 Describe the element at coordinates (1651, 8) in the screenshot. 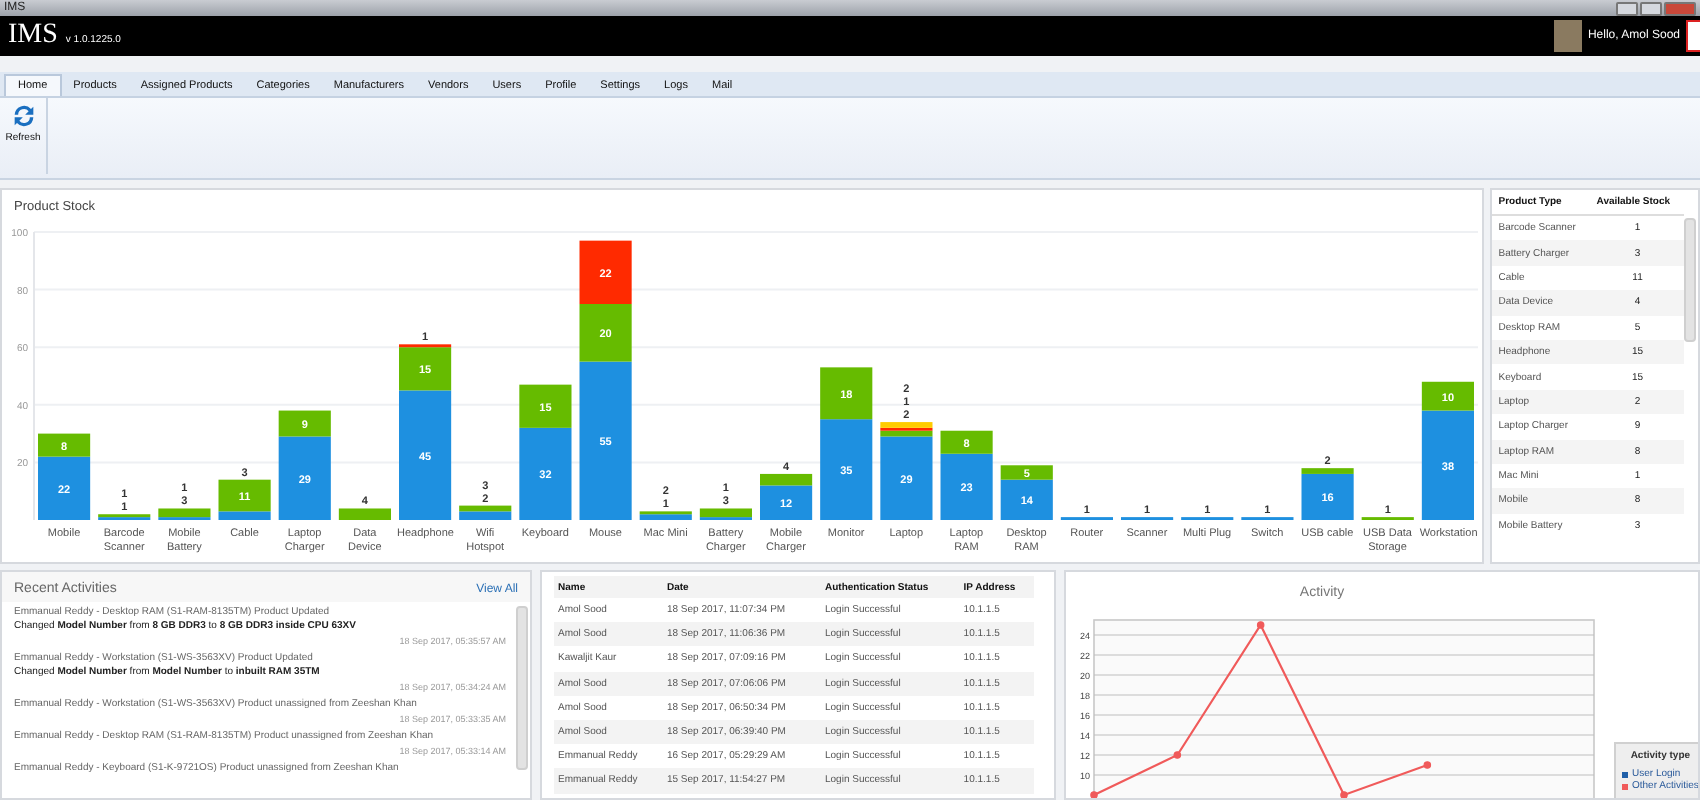

I see `maximize-icon` at that location.